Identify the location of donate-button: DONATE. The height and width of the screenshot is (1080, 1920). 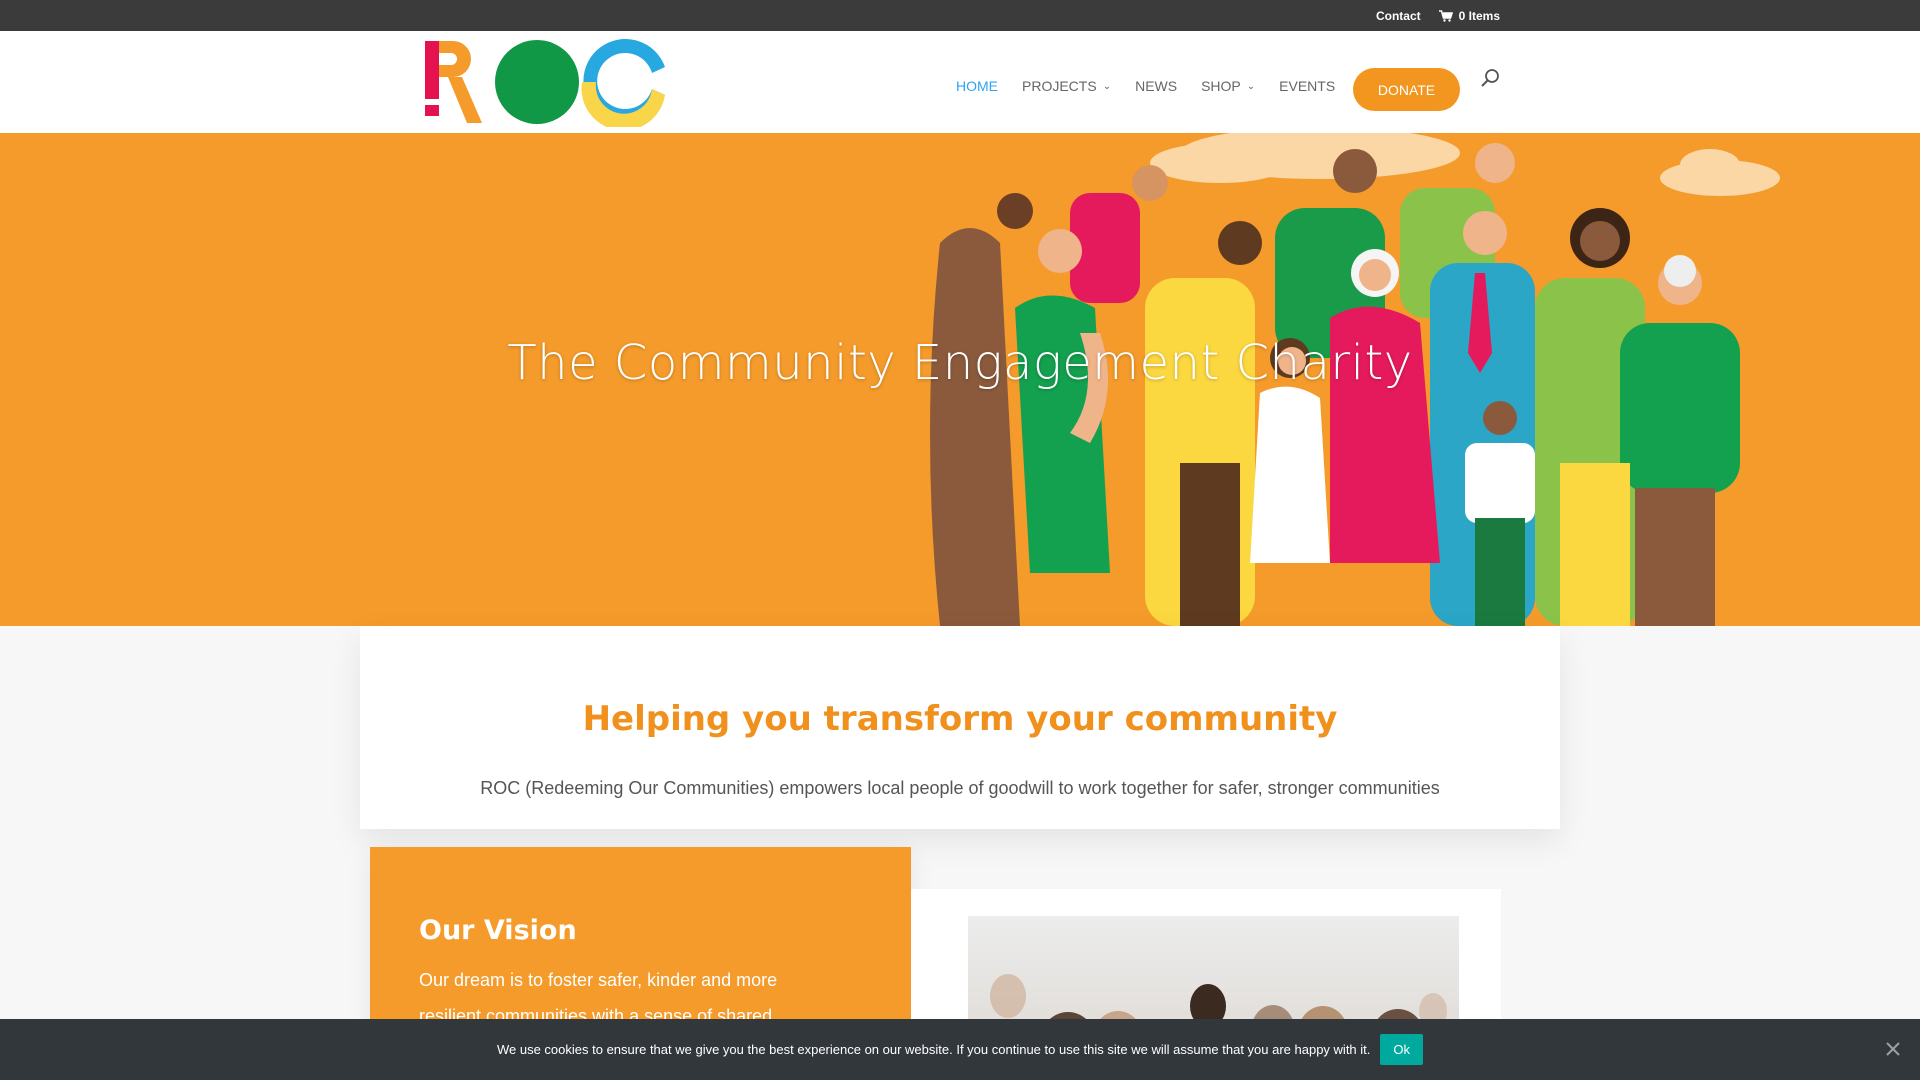
(1406, 89).